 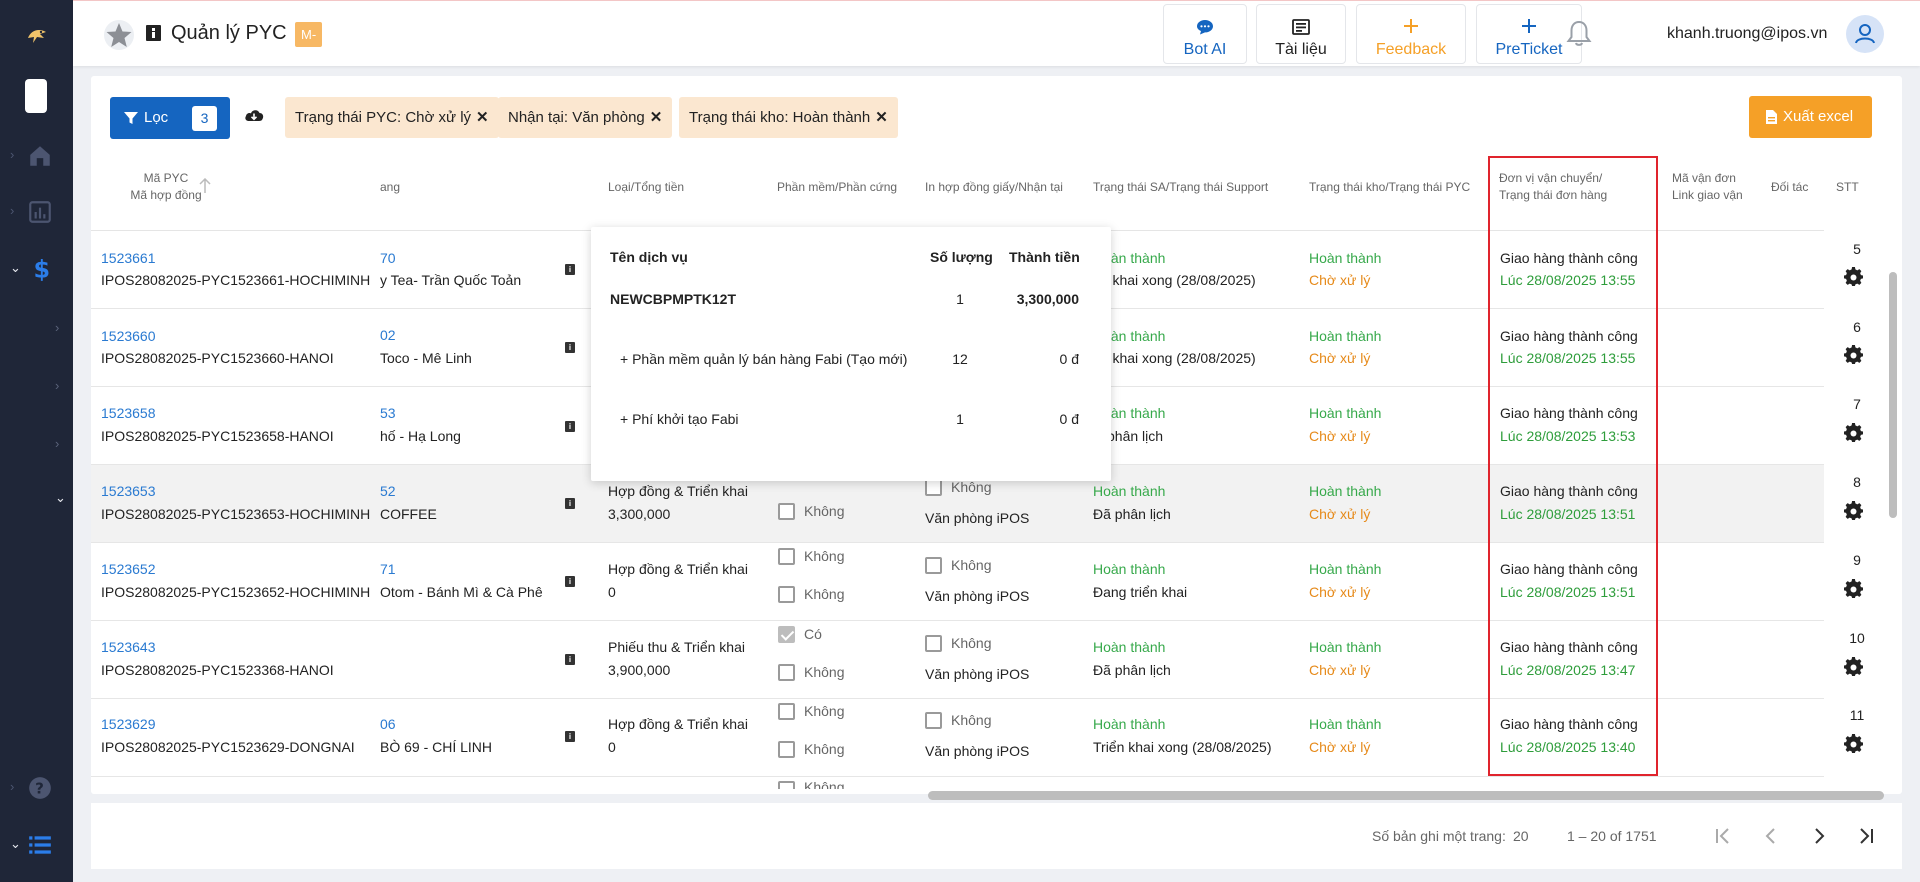 I want to click on sort-up-icon, so click(x=205, y=186).